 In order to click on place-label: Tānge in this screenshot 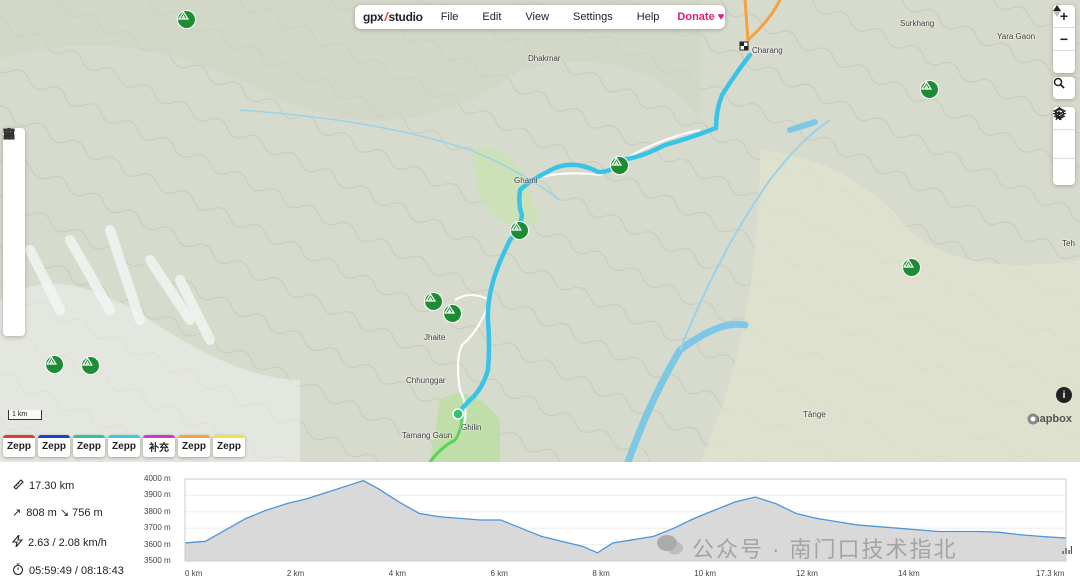, I will do `click(814, 414)`.